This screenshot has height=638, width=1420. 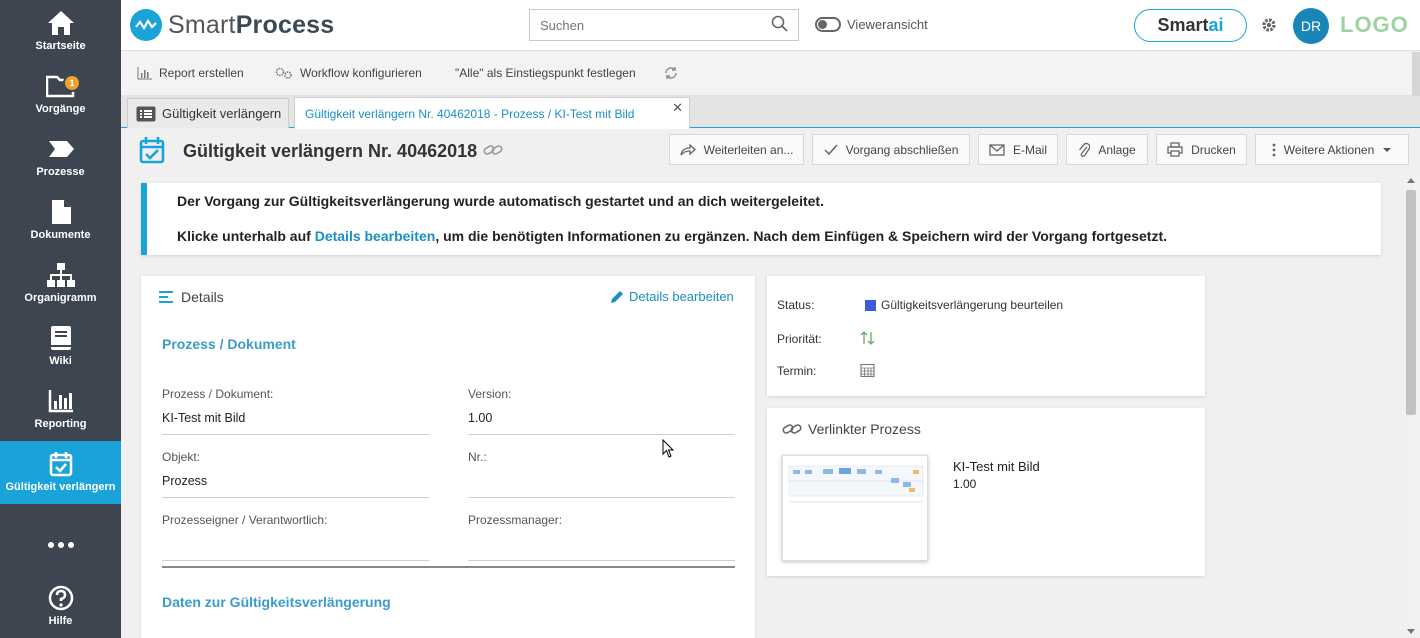 What do you see at coordinates (1085, 149) in the screenshot?
I see `paperclip-icon` at bounding box center [1085, 149].